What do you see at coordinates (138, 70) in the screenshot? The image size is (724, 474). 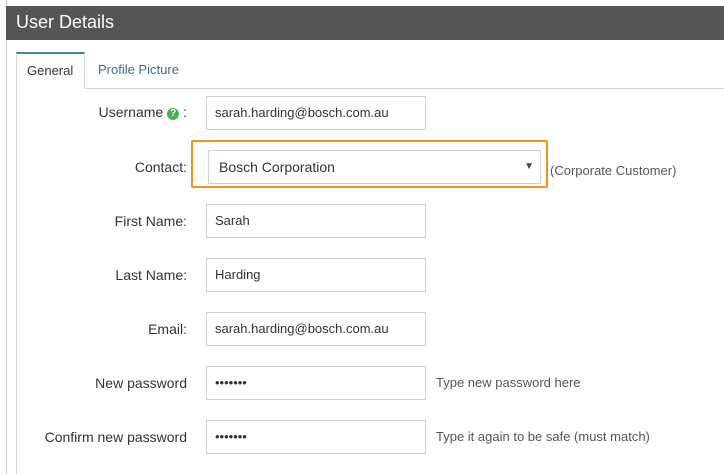 I see `tab-profile-picture: Profile Picture` at bounding box center [138, 70].